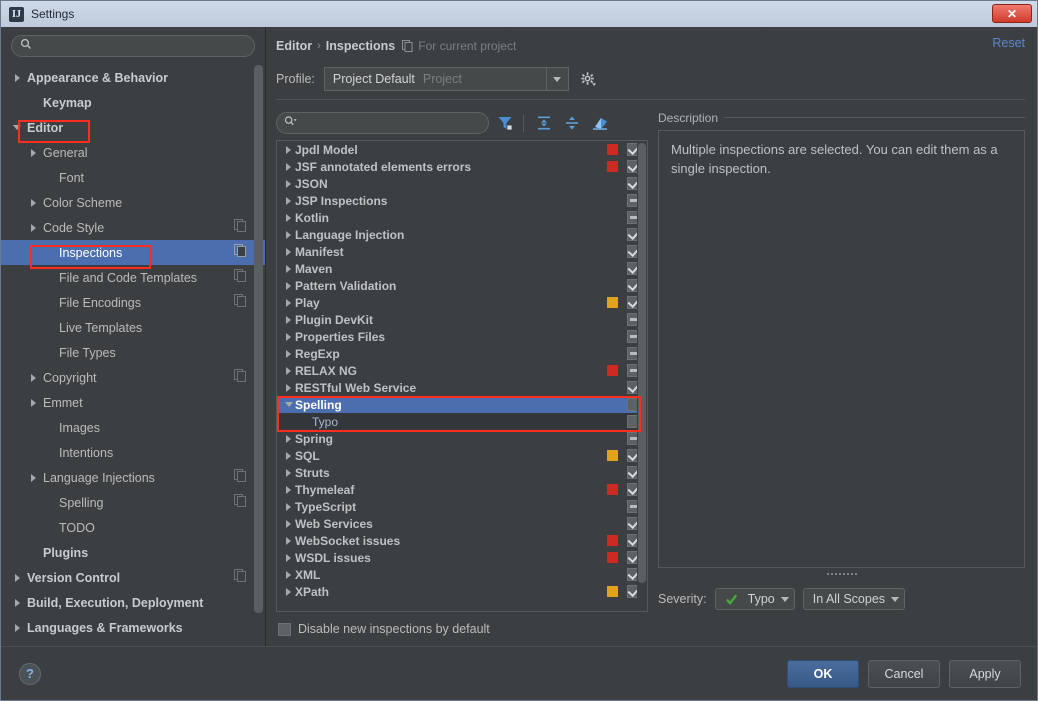 This screenshot has height=701, width=1038. I want to click on sidebar-item-spelling: Spelling, so click(133, 502).